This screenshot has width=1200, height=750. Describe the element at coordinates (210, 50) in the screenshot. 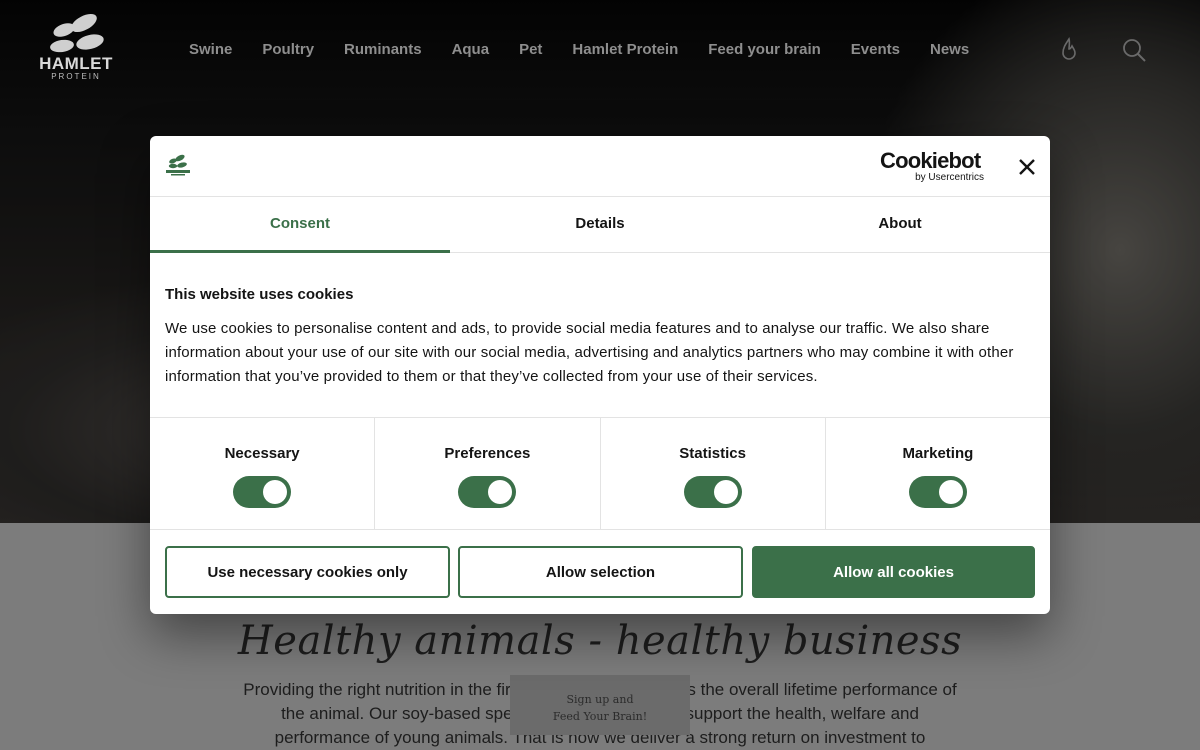

I see `nav-swine: Swine` at that location.